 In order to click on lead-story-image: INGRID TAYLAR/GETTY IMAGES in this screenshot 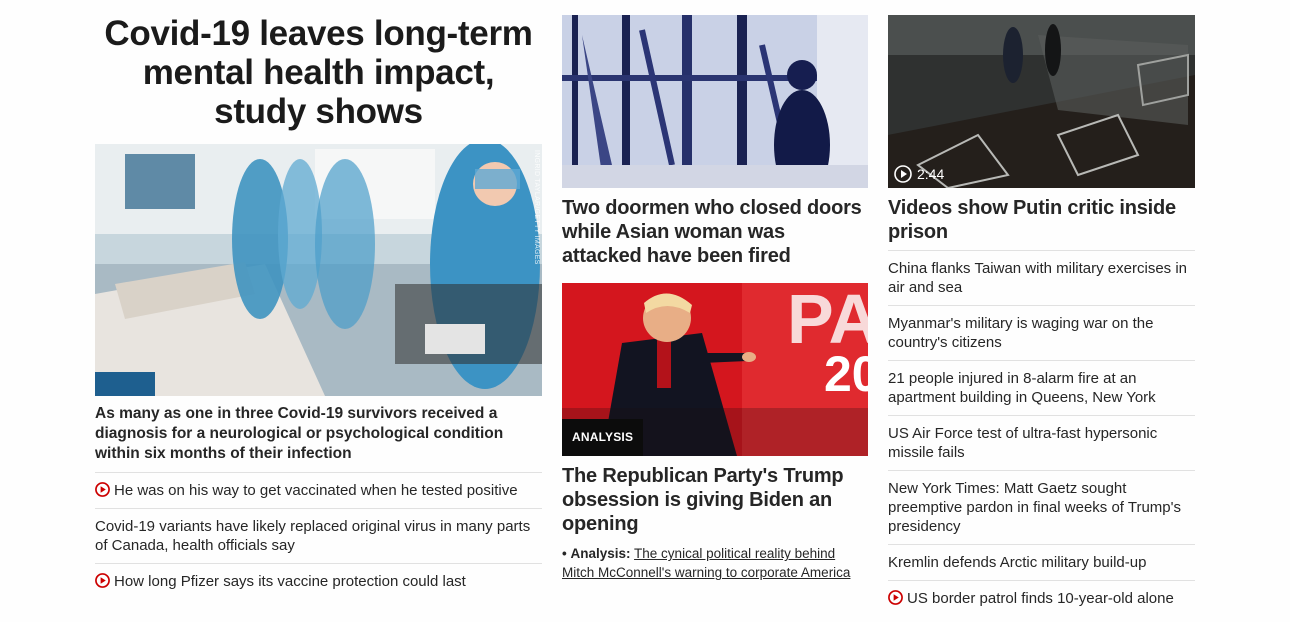, I will do `click(318, 270)`.